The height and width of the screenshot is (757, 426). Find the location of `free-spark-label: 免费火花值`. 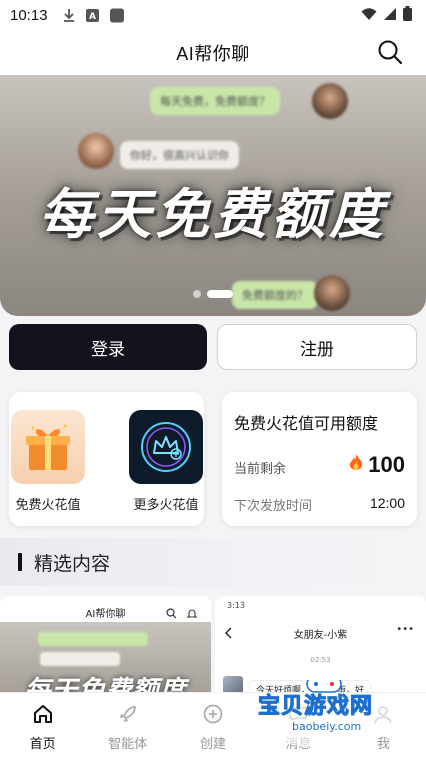

free-spark-label: 免费火花值 is located at coordinates (48, 505).